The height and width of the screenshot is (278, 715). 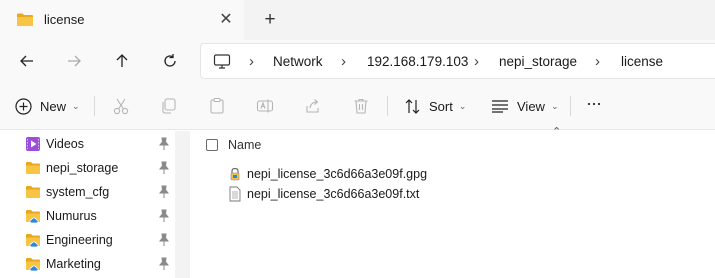 I want to click on refresh-icon, so click(x=170, y=60).